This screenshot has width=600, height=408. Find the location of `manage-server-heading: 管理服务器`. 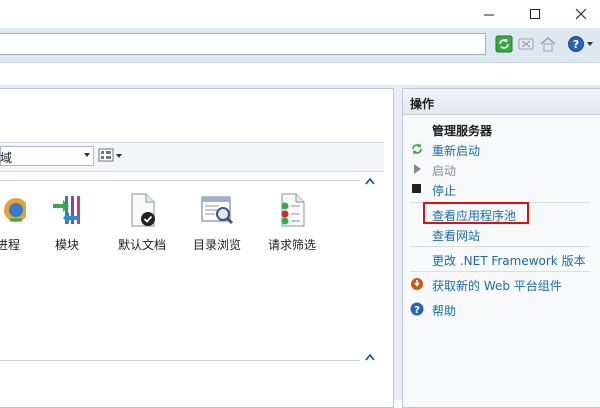

manage-server-heading: 管理服务器 is located at coordinates (462, 131).